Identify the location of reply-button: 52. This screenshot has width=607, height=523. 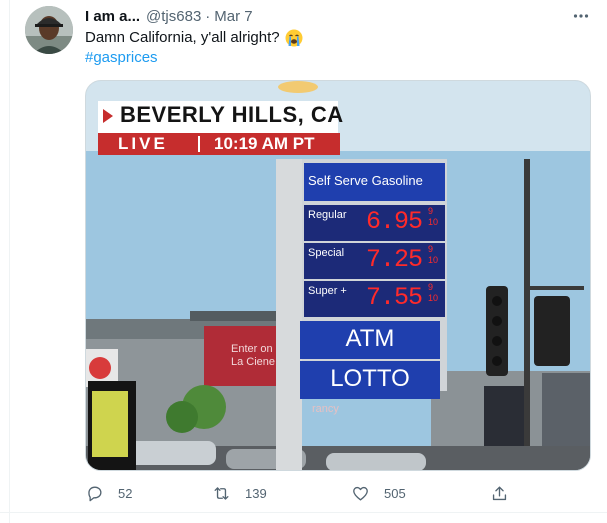
(108, 493).